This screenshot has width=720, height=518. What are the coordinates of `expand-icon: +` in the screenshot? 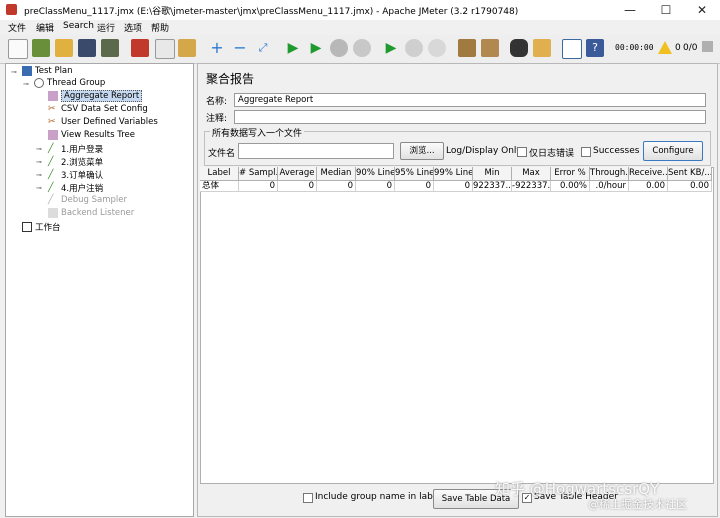 It's located at (217, 48).